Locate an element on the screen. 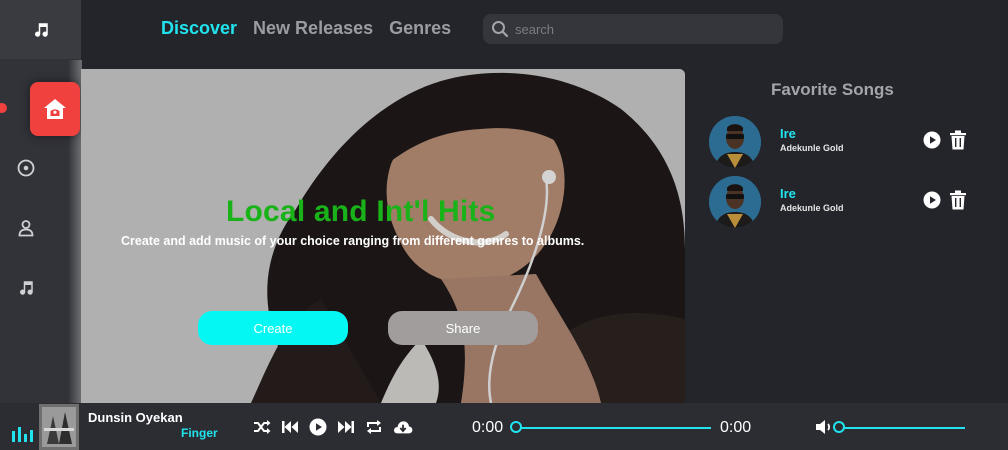 This screenshot has height=450, width=1008. next-icon is located at coordinates (346, 427).